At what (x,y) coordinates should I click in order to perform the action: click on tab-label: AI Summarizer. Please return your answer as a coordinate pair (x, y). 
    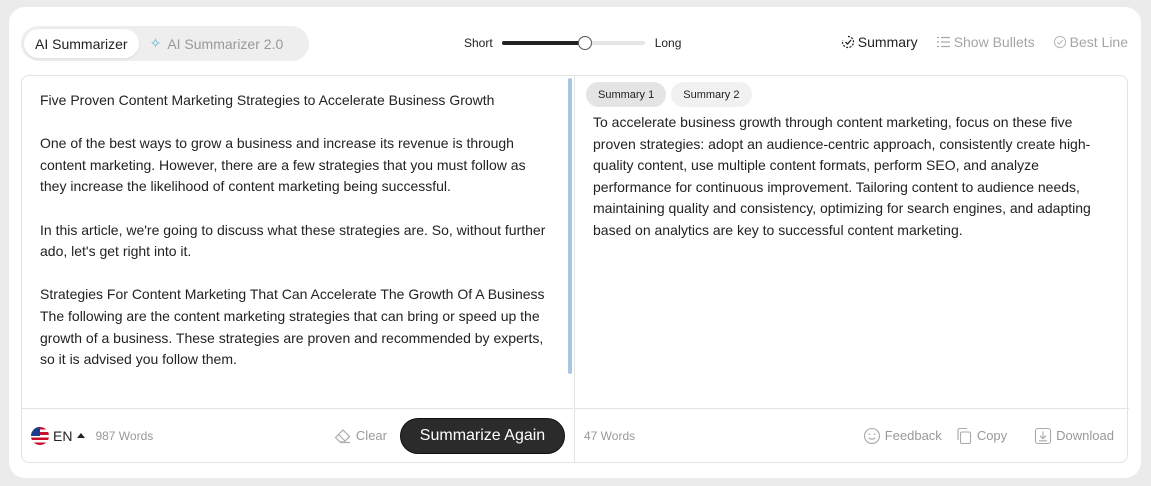
    Looking at the image, I should click on (81, 43).